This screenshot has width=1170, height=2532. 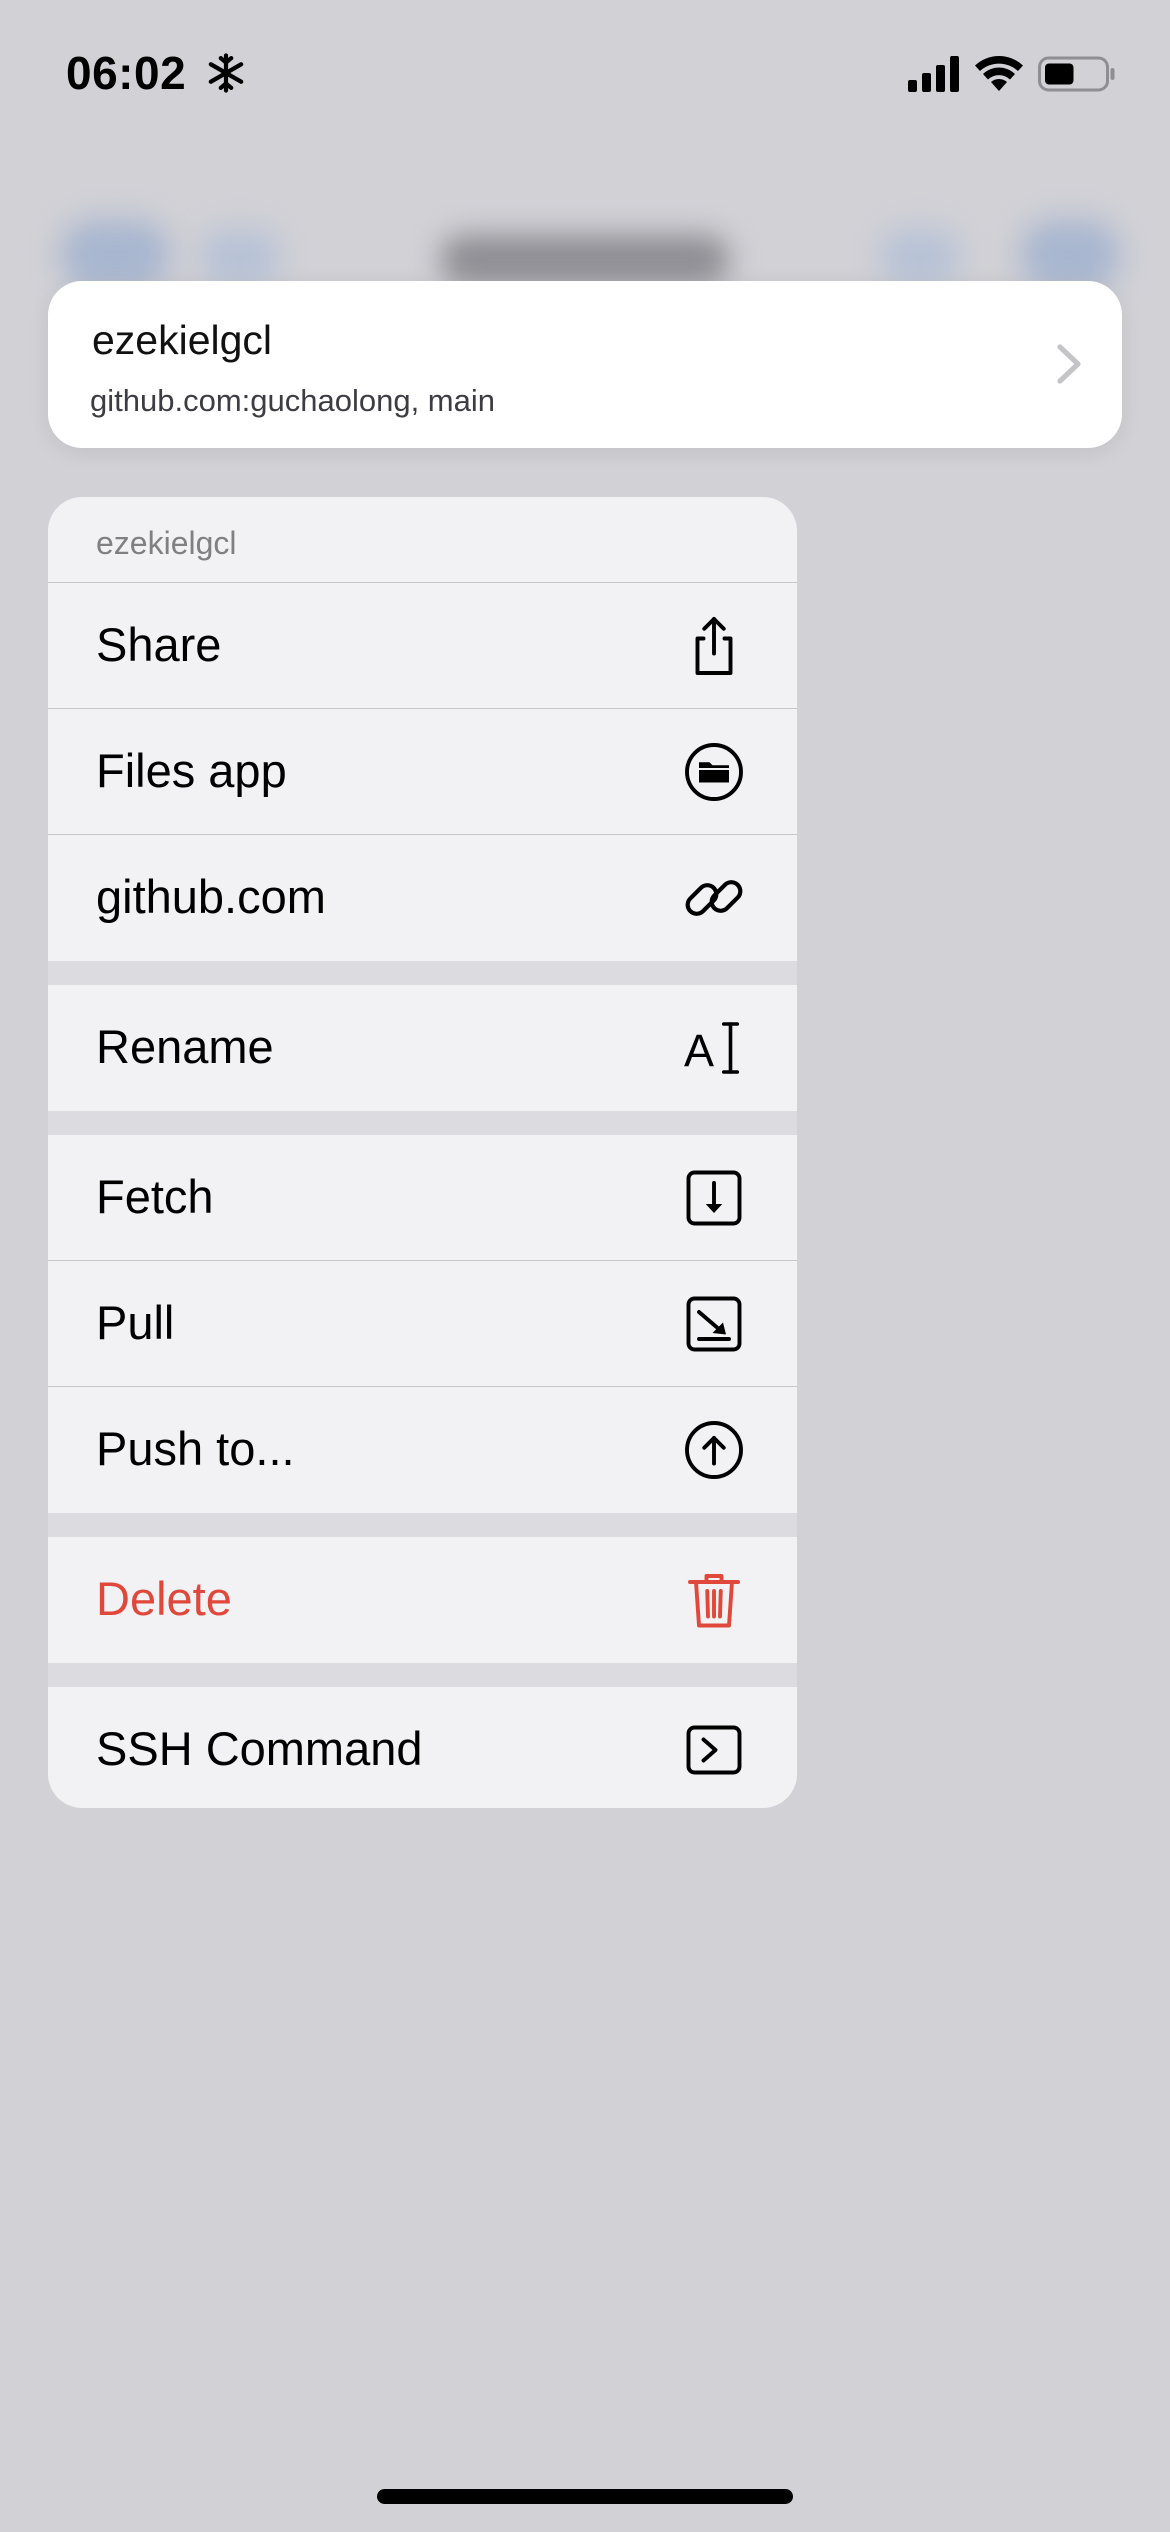 I want to click on menu-item-files-app: Files app, so click(x=422, y=772).